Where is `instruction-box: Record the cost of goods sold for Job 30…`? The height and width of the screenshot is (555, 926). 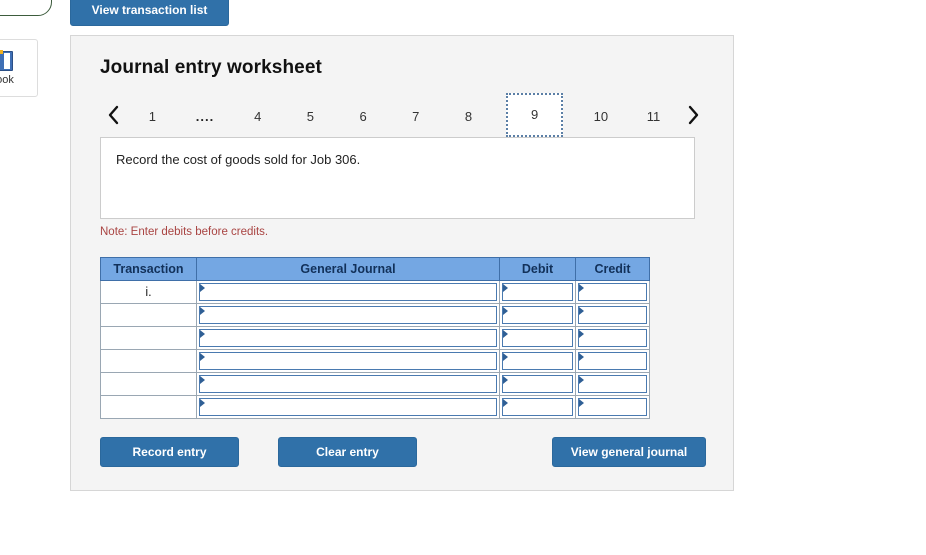 instruction-box: Record the cost of goods sold for Job 30… is located at coordinates (397, 178).